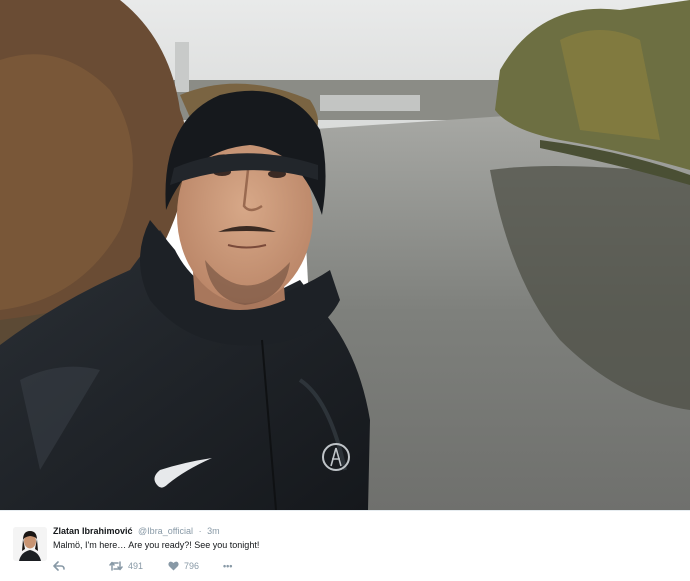  Describe the element at coordinates (126, 566) in the screenshot. I see `retweet-button: 491` at that location.